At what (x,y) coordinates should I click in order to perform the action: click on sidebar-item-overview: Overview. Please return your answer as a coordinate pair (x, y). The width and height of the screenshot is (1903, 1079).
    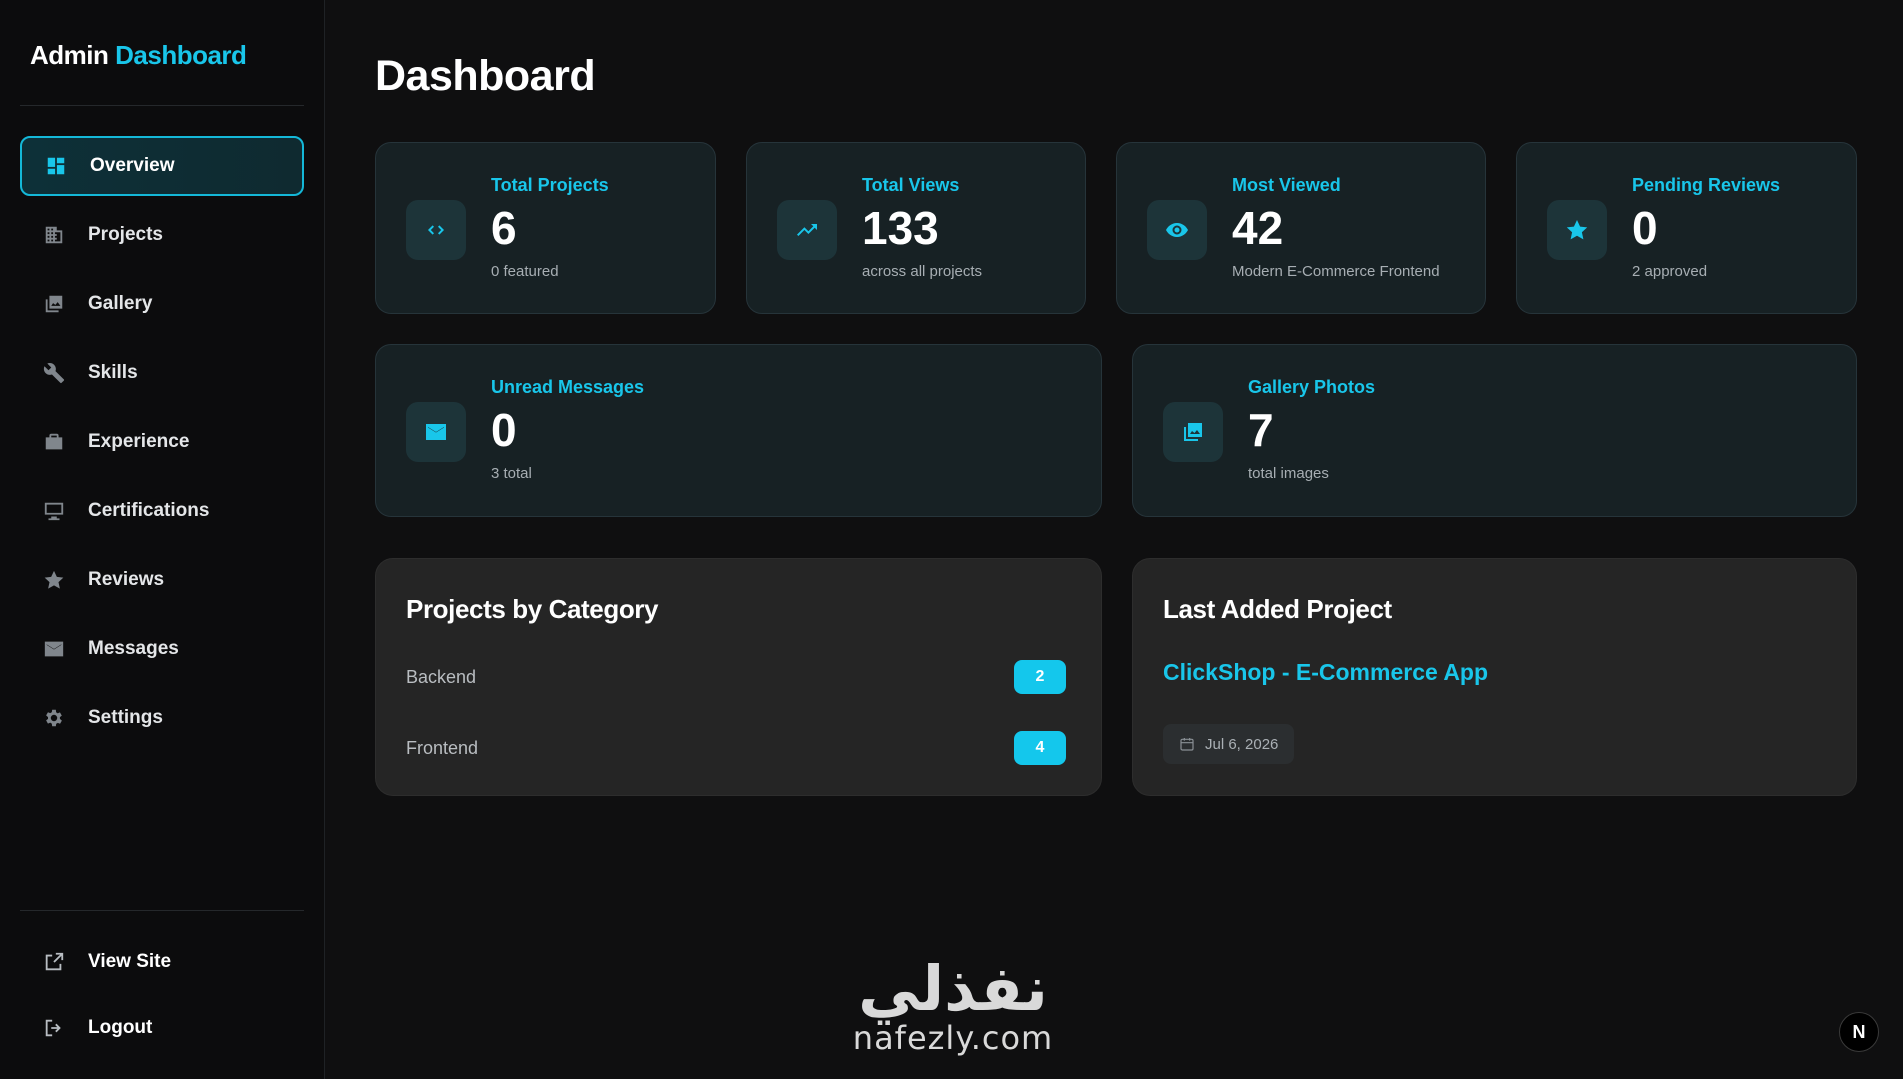
    Looking at the image, I should click on (162, 166).